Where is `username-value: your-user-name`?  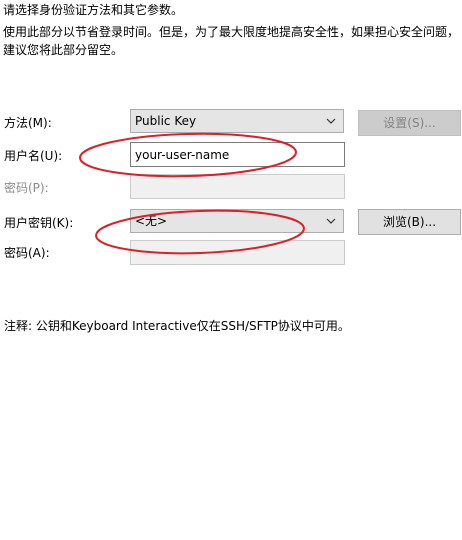 username-value: your-user-name is located at coordinates (182, 155).